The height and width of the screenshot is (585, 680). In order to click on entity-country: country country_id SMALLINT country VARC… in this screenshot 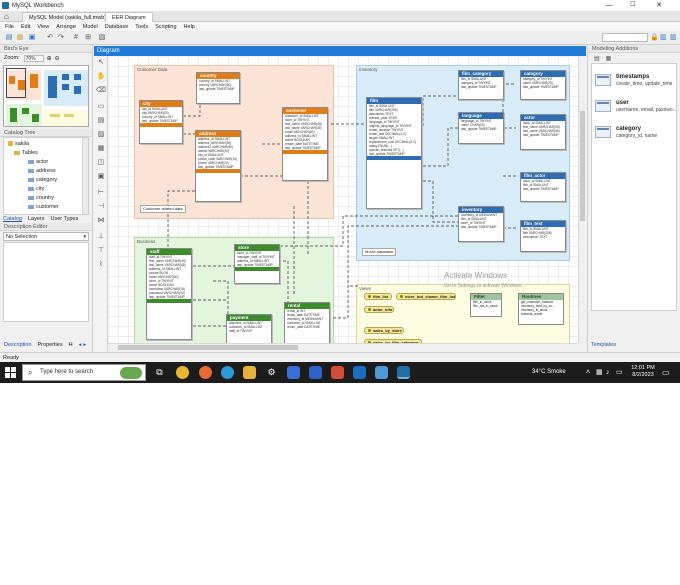, I will do `click(218, 88)`.